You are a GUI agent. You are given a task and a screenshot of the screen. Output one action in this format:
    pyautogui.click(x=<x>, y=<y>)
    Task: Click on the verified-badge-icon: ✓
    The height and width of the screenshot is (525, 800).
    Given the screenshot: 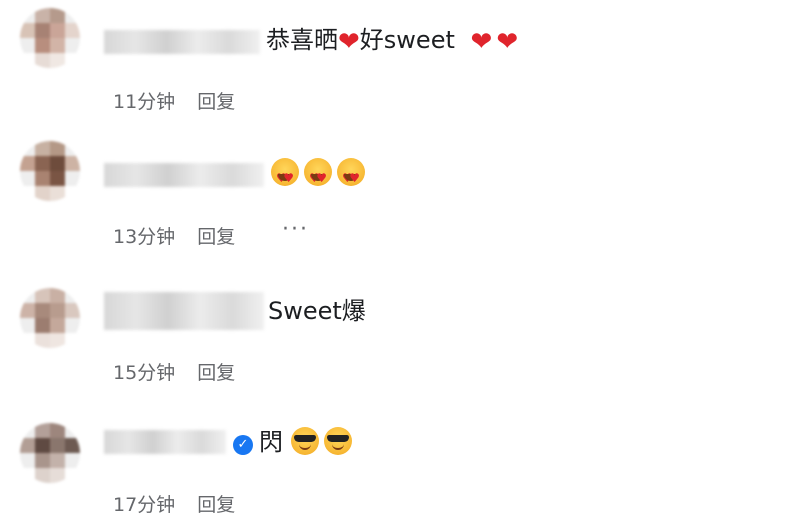 What is the action you would take?
    pyautogui.click(x=243, y=445)
    